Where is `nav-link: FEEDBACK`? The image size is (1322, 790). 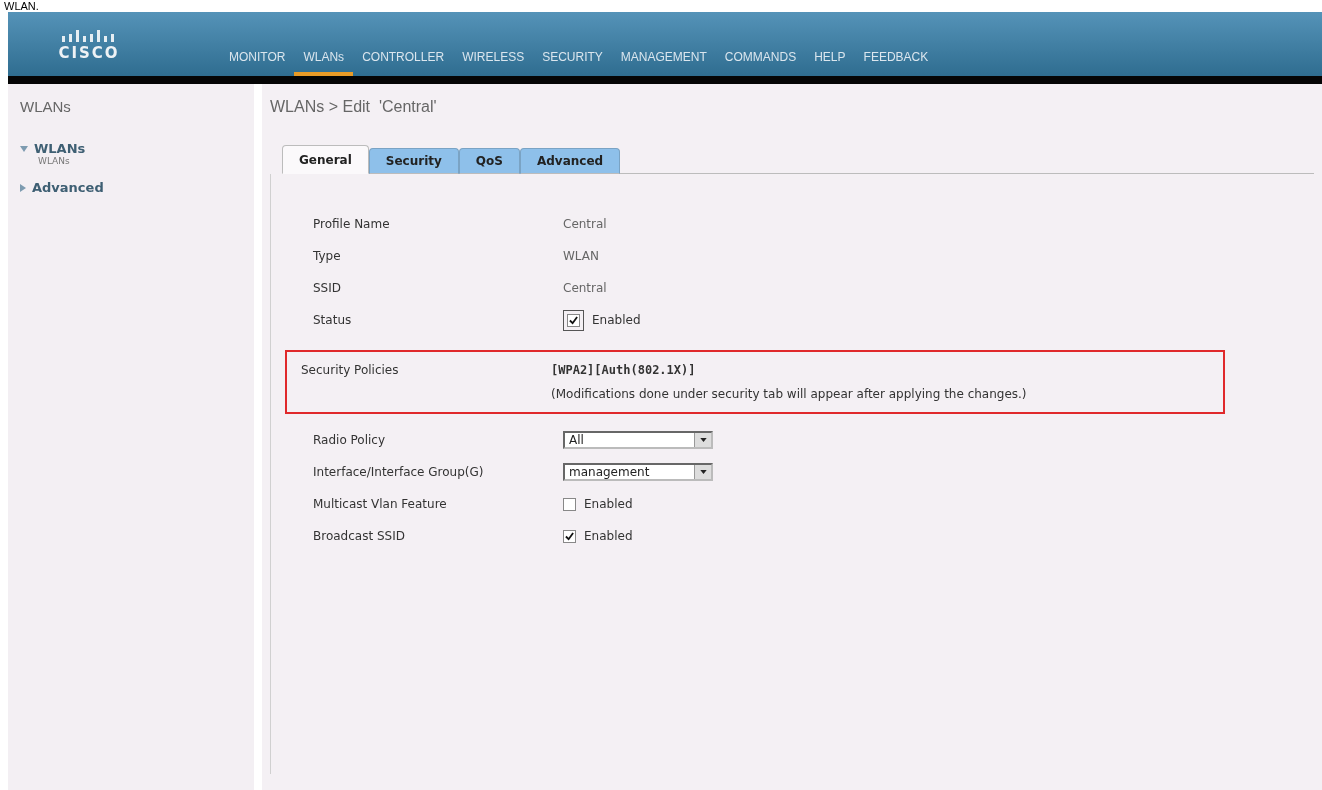 nav-link: FEEDBACK is located at coordinates (896, 63).